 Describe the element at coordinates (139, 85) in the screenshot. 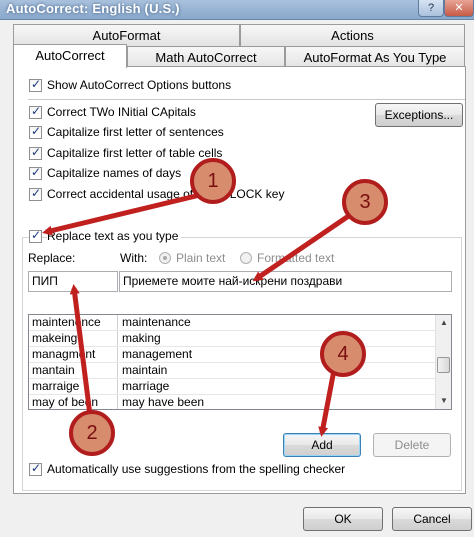

I see `show-options-label: Show AutoCorrect Options buttons` at that location.